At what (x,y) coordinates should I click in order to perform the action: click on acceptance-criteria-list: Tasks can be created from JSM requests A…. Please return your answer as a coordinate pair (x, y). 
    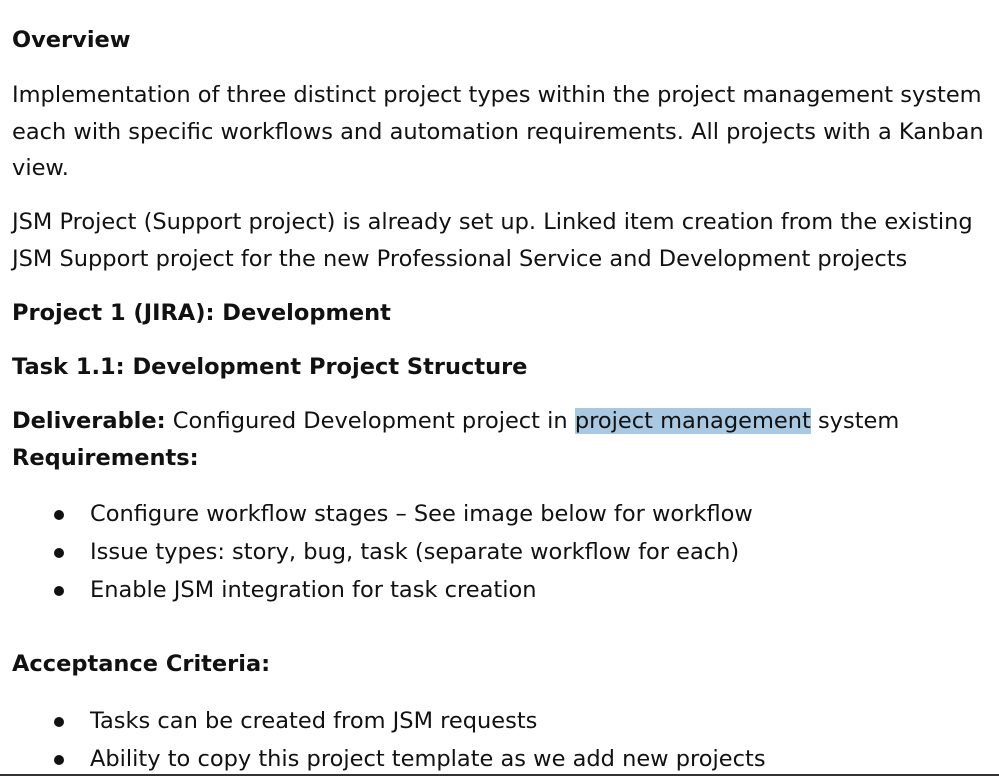
    Looking at the image, I should click on (502, 740).